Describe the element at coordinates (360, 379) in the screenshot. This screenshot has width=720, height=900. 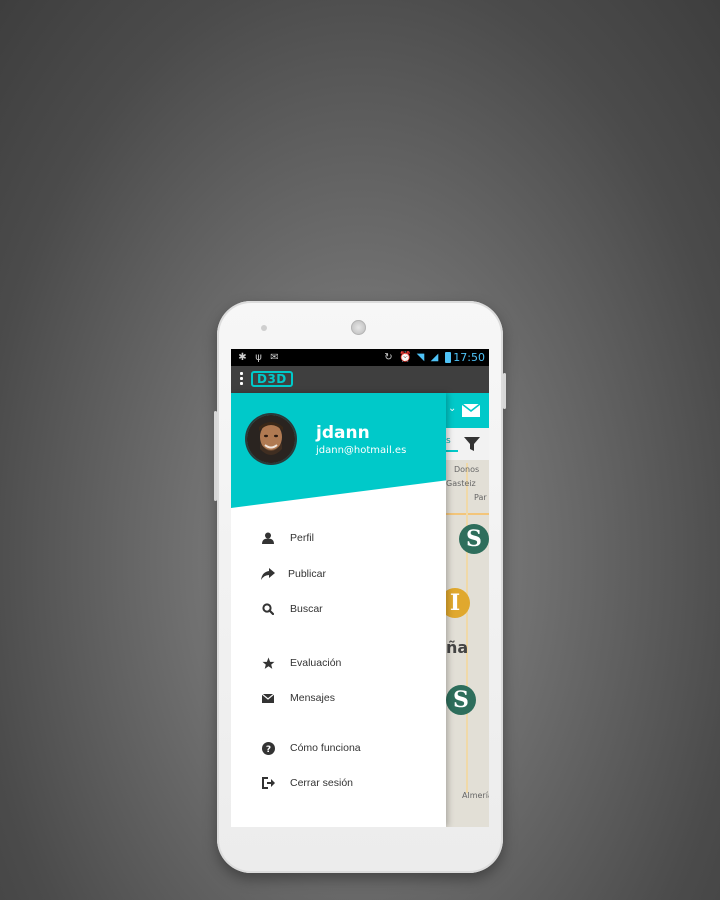
I see `app-bar: D3D` at that location.